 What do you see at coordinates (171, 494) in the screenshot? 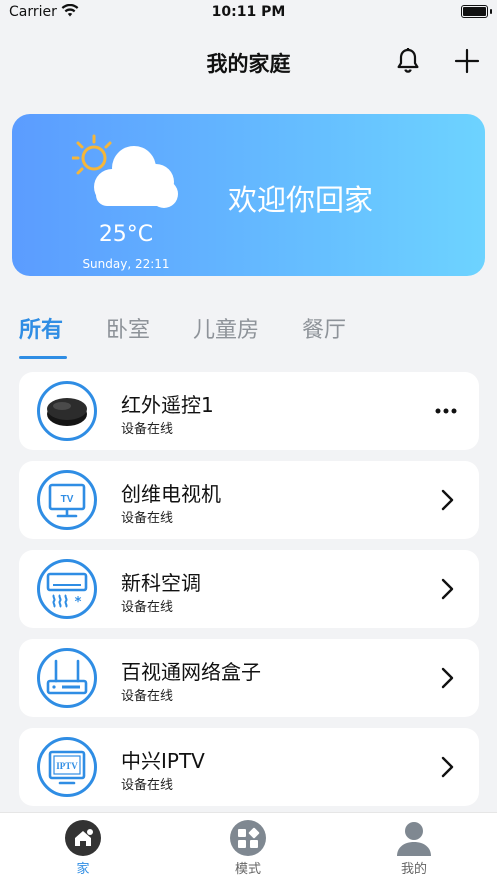
I see `device-name: 创维电视机` at bounding box center [171, 494].